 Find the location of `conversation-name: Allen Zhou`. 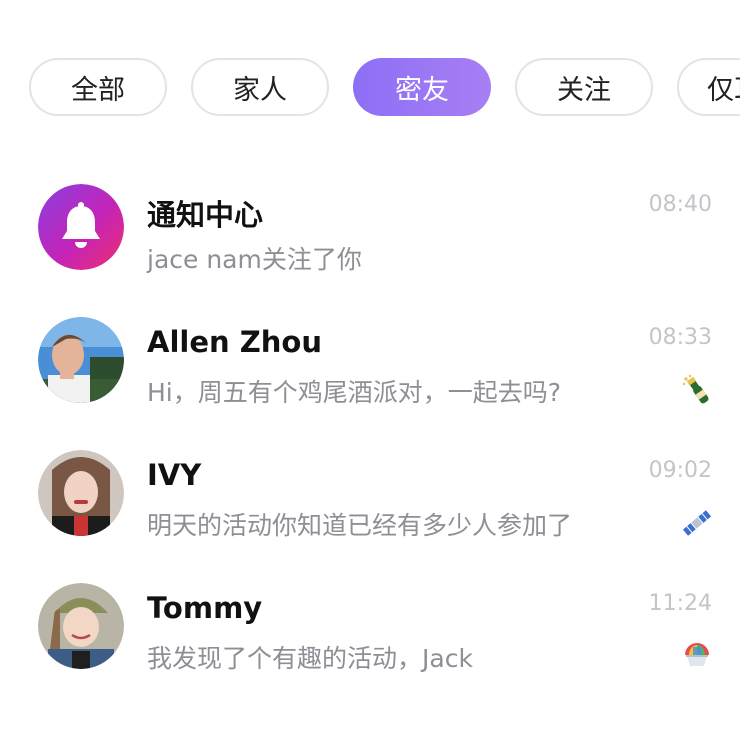

conversation-name: Allen Zhou is located at coordinates (234, 342).